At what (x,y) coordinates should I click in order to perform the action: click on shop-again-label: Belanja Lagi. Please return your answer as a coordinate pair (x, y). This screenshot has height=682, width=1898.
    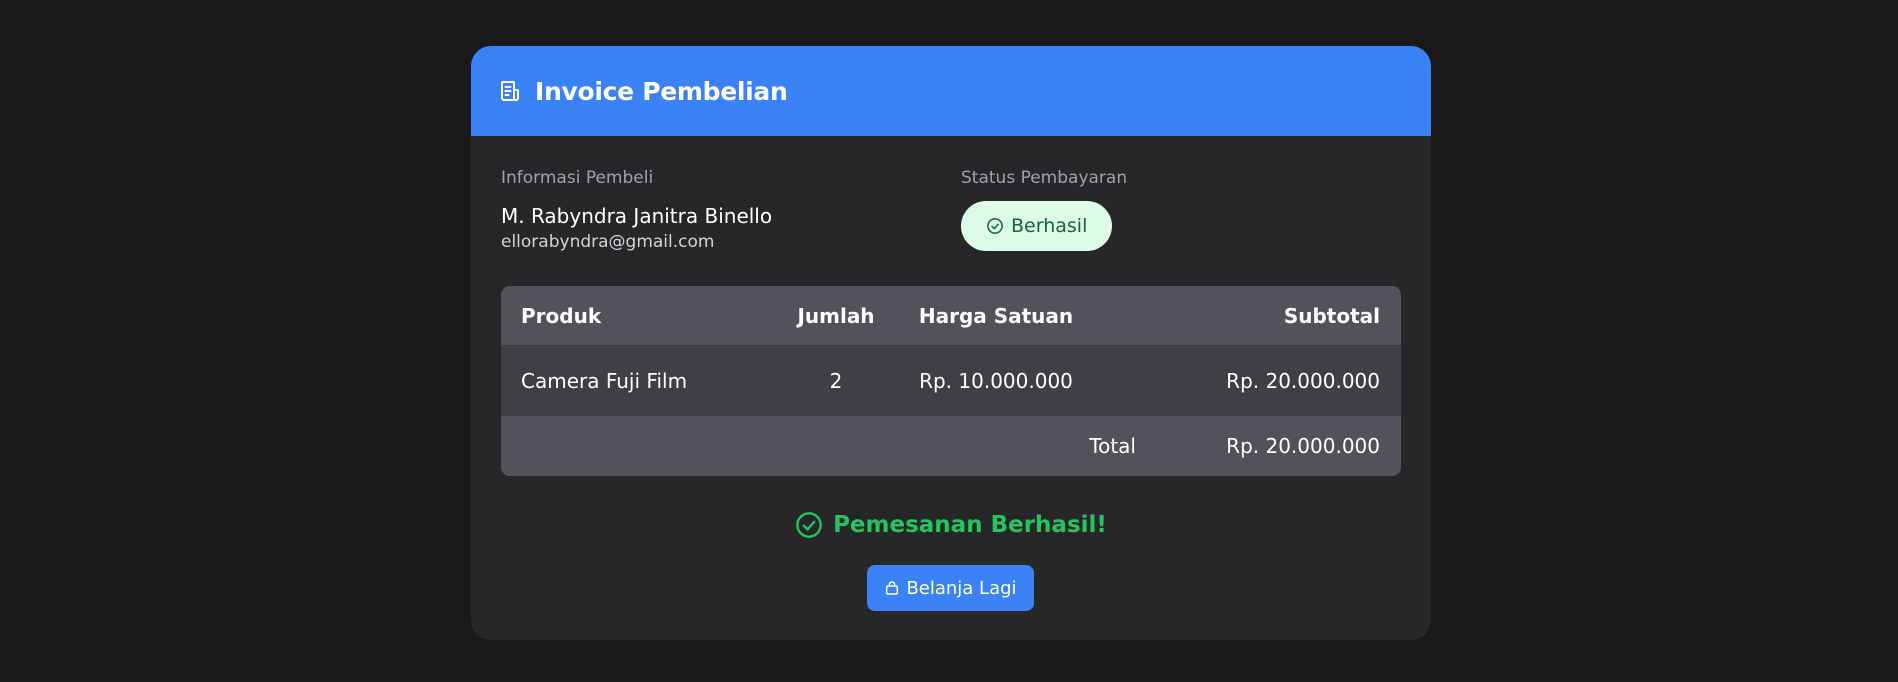
    Looking at the image, I should click on (961, 588).